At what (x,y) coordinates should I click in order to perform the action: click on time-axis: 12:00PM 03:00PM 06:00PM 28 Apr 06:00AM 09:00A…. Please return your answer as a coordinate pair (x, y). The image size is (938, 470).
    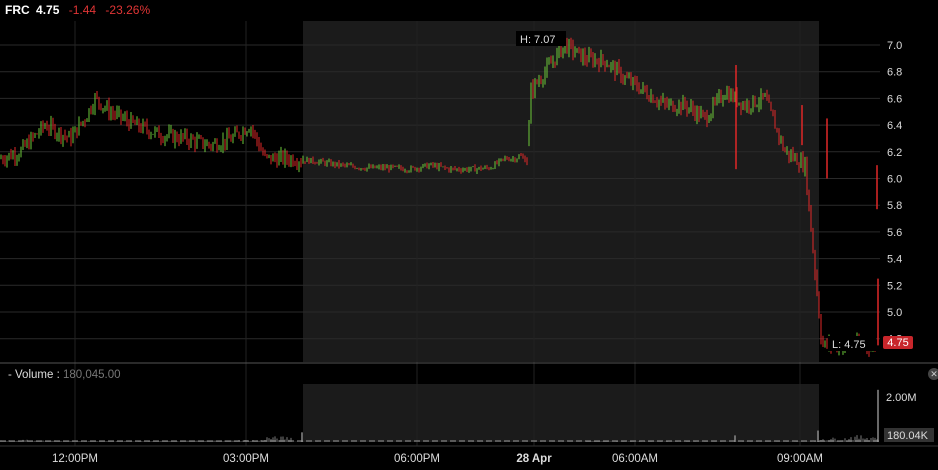
    Looking at the image, I should click on (437, 459).